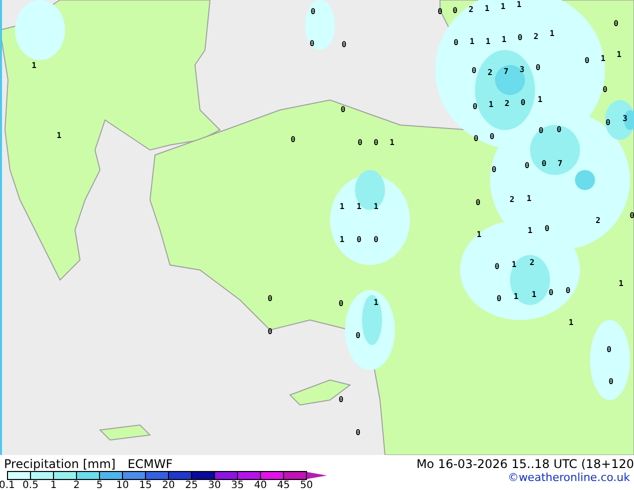 This screenshot has width=634, height=490. What do you see at coordinates (150, 464) in the screenshot?
I see `model-name: ECMWF` at bounding box center [150, 464].